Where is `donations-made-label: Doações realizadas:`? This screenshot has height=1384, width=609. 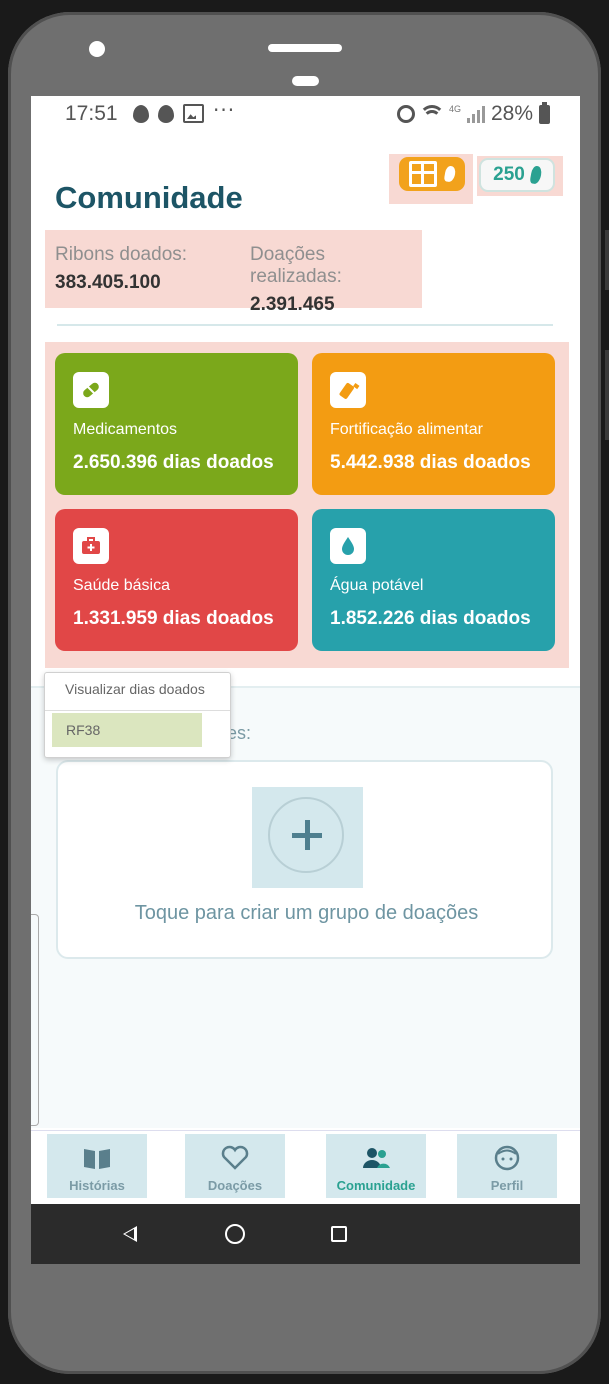
donations-made-label: Doações realizadas: is located at coordinates (296, 265).